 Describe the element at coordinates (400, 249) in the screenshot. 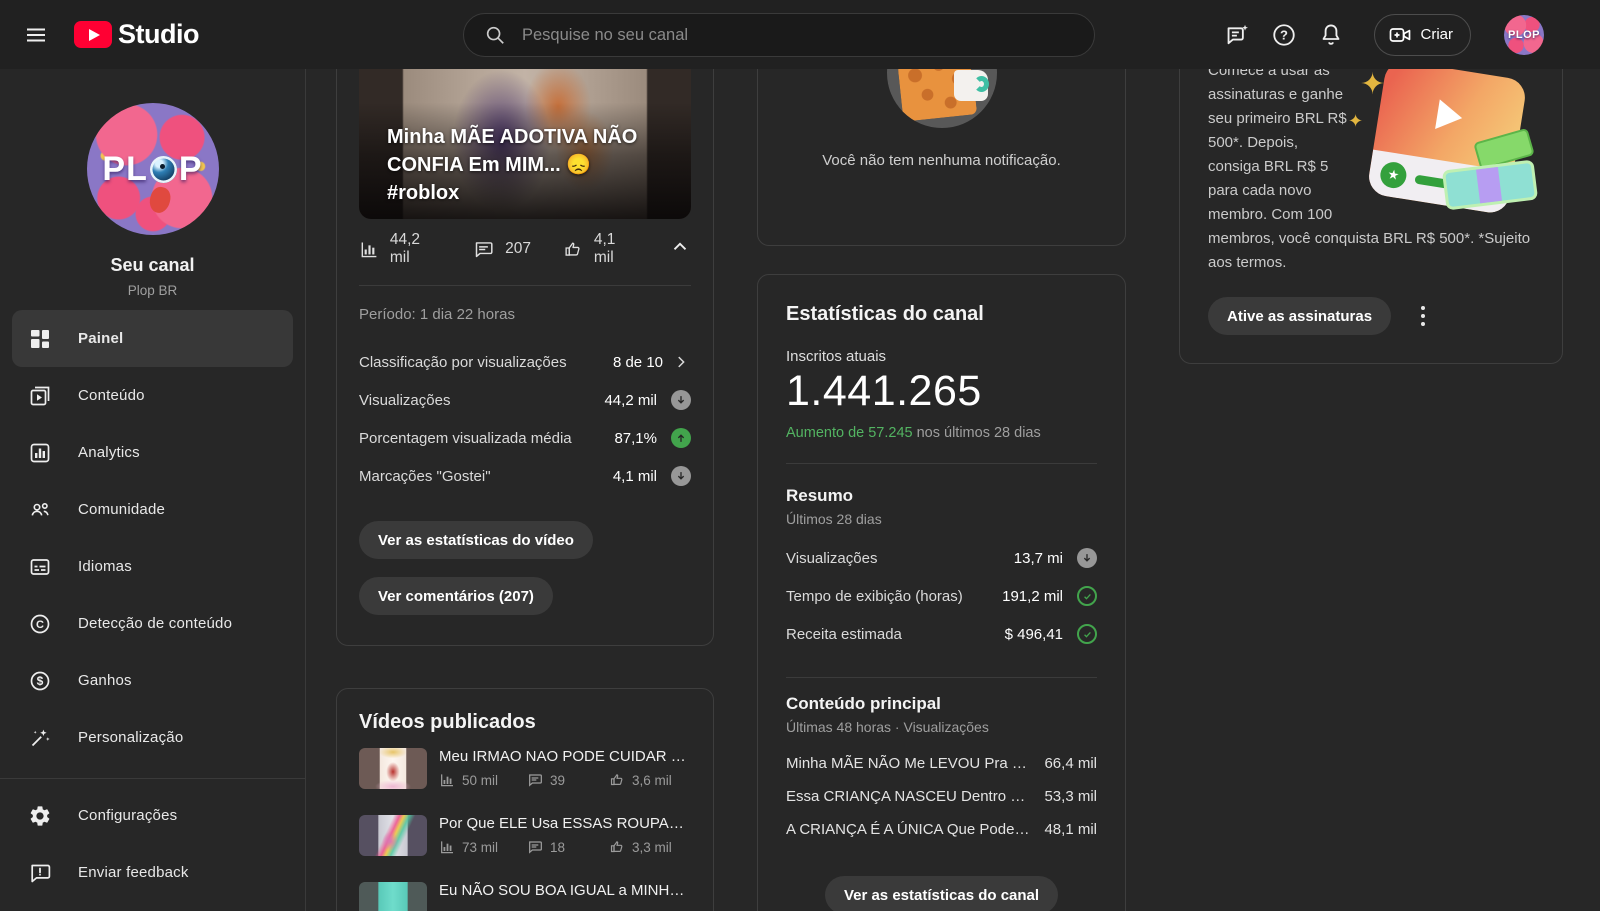

I see `views-stat: 44,2 mil` at that location.